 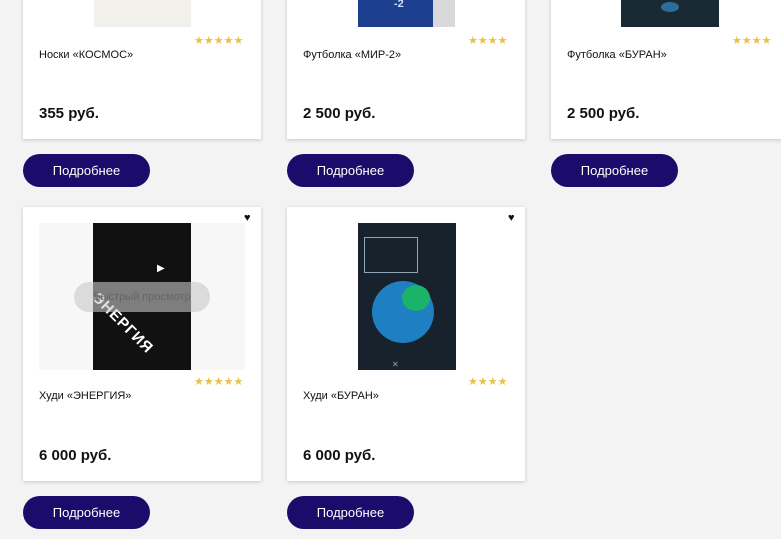 What do you see at coordinates (406, 69) in the screenshot?
I see `product-card-2: -2 ★★★★ Футболка «МИР-2» 2 500 руб.` at bounding box center [406, 69].